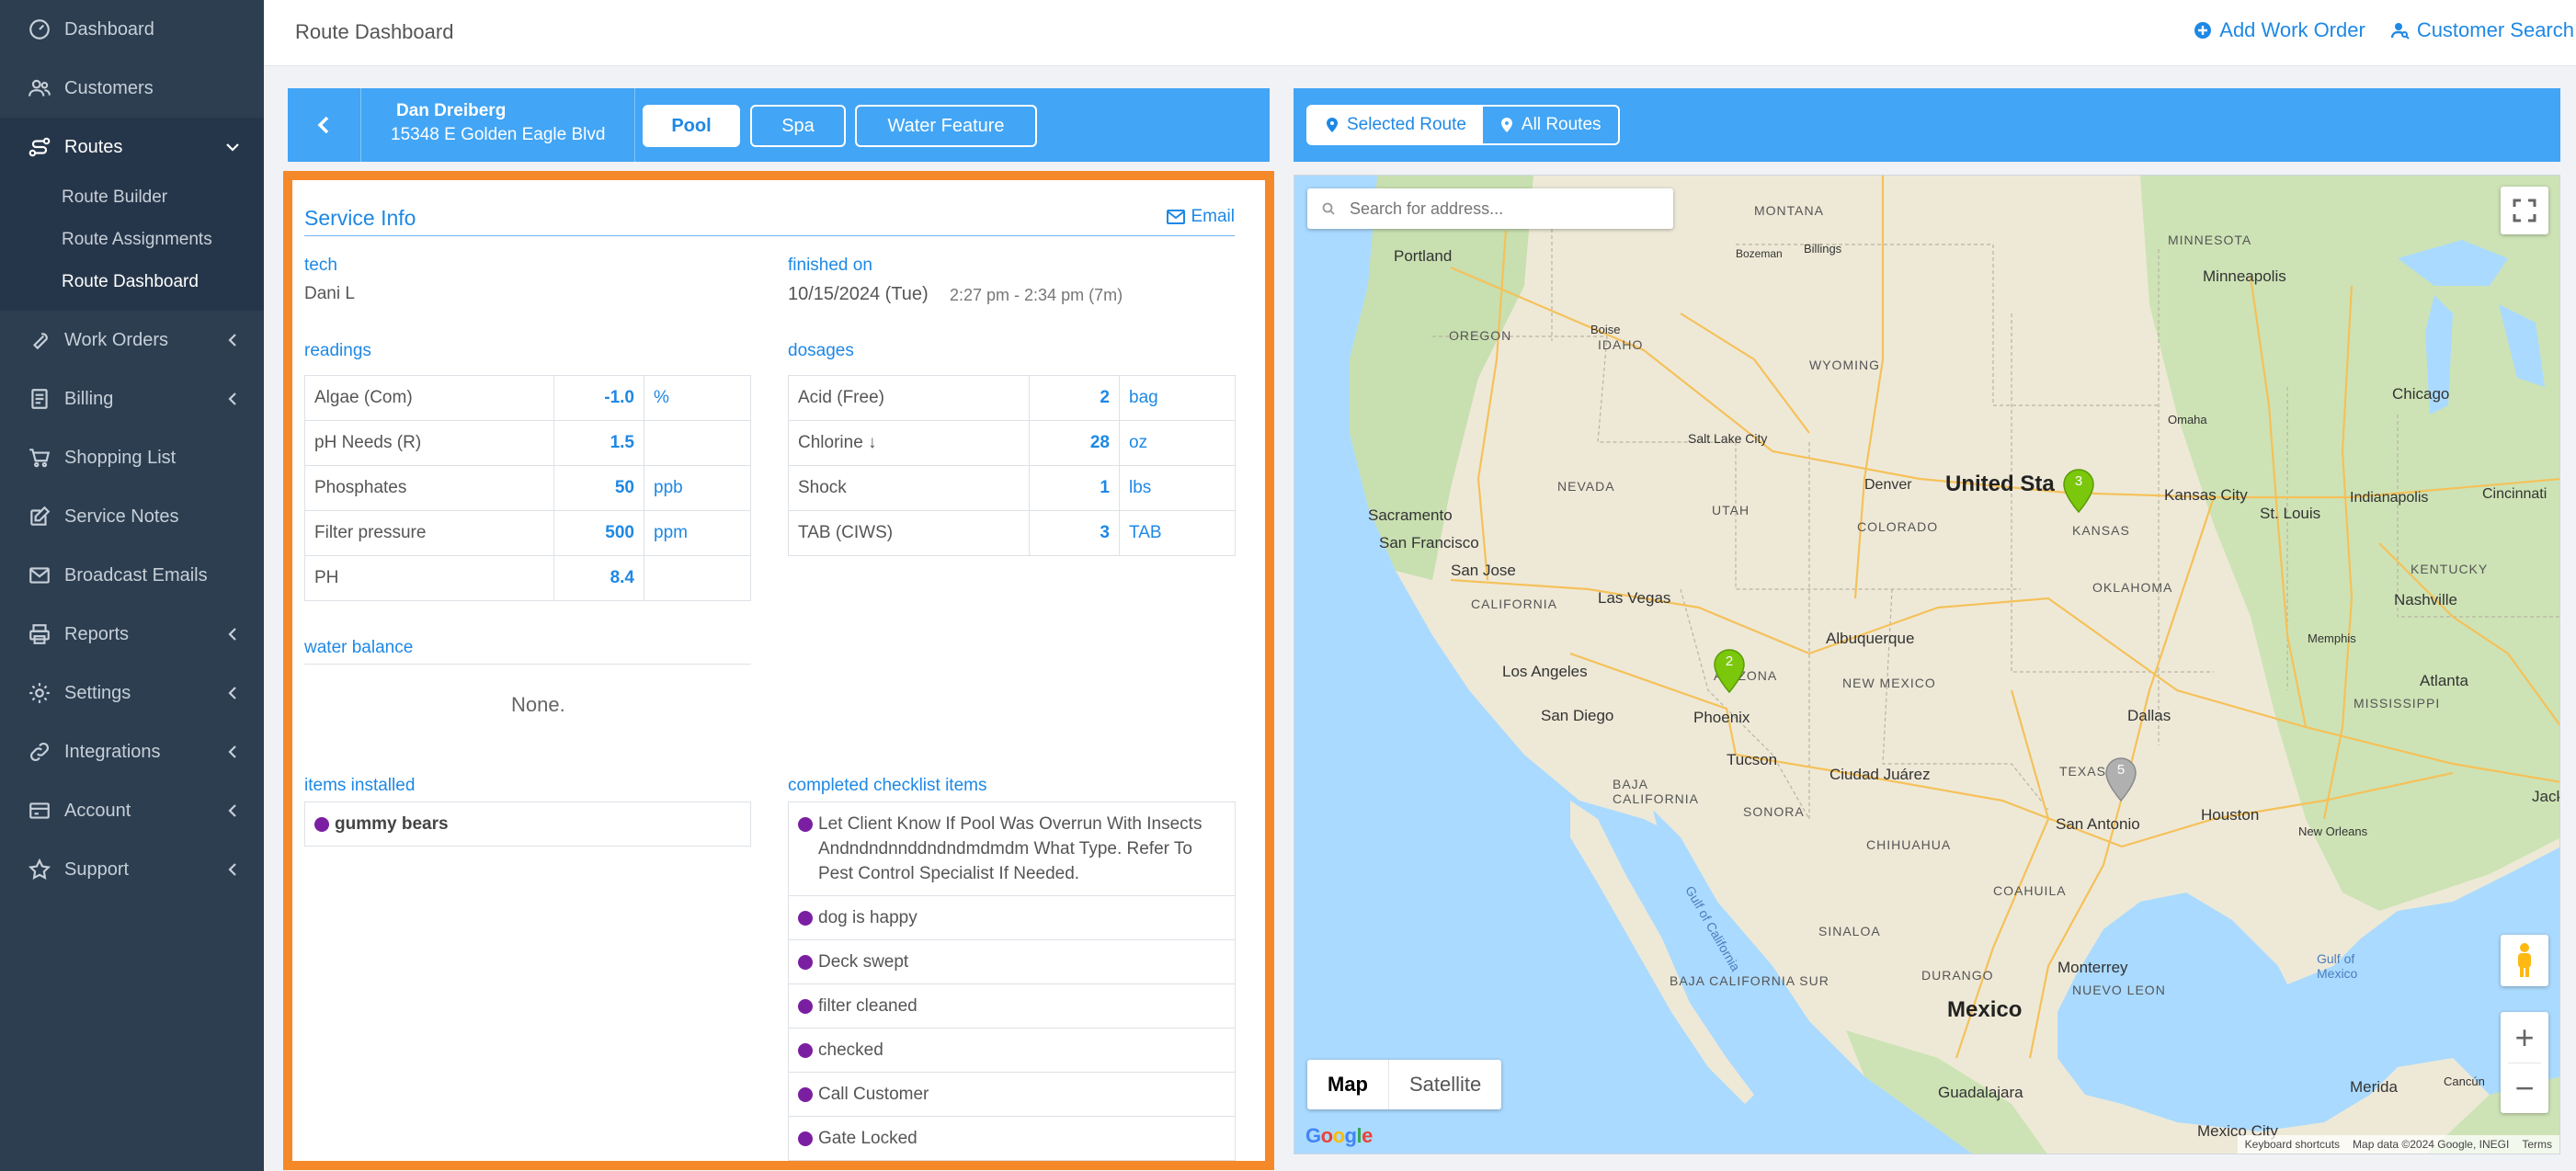 Image resolution: width=2576 pixels, height=1171 pixels. Describe the element at coordinates (1483, 570) in the screenshot. I see `map-label: San Jose` at that location.